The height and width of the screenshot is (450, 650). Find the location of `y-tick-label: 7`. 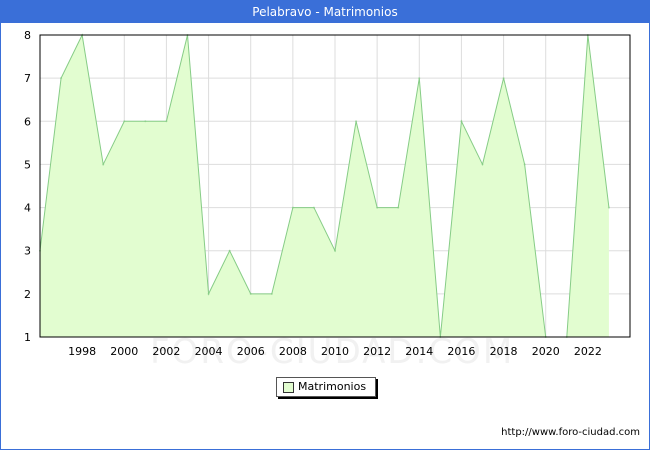

y-tick-label: 7 is located at coordinates (27, 78).